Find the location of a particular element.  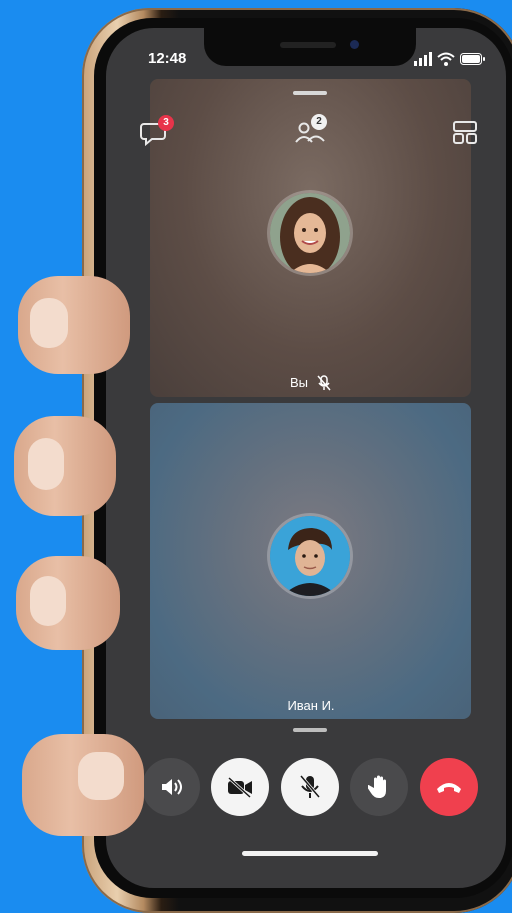

mic-off-button is located at coordinates (310, 787).